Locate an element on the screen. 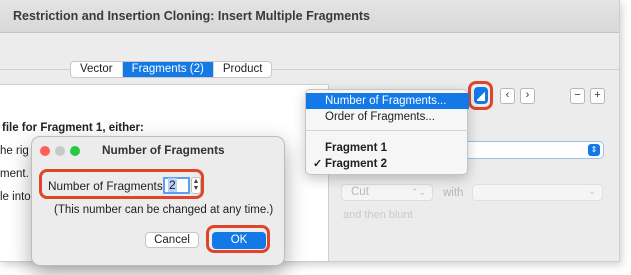 This screenshot has width=631, height=275. cancel-button: Cancel is located at coordinates (172, 240).